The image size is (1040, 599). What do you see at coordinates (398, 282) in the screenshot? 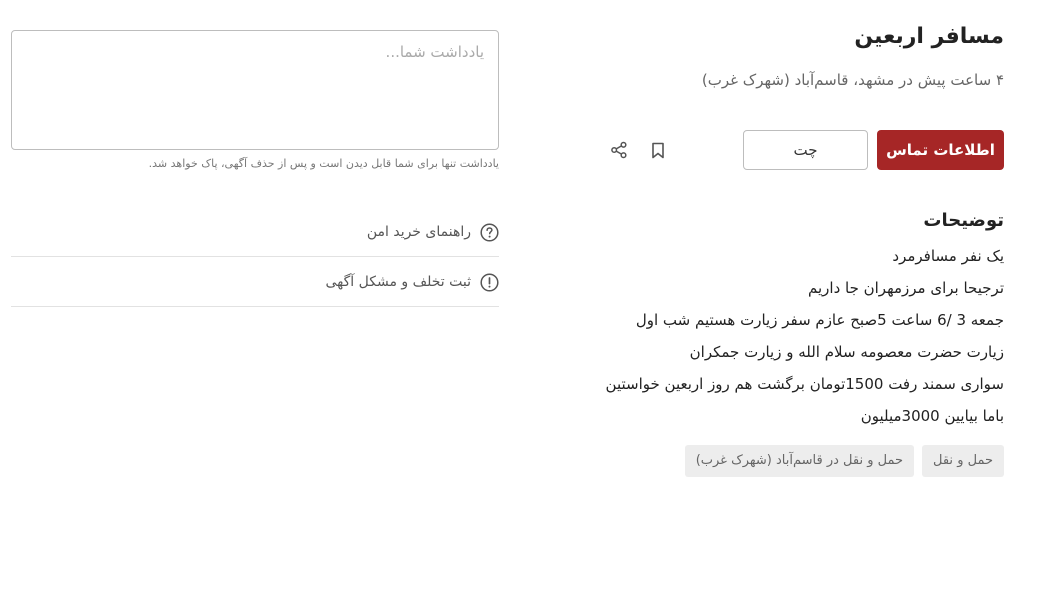
I see `report-ad-label: ثبت تخلف و مشکل آگهی` at bounding box center [398, 282].